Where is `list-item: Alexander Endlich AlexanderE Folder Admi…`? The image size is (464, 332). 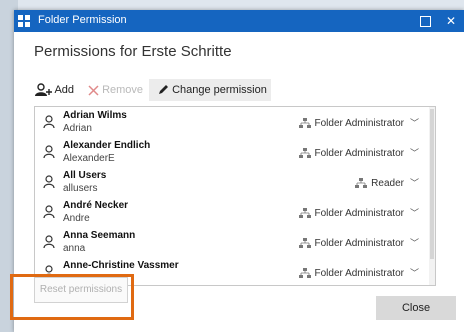 list-item: Alexander Endlich AlexanderE Folder Admi… is located at coordinates (231, 152).